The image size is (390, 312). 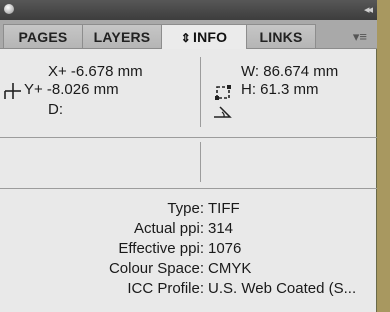 I want to click on sort-arrows-icon: ⇕, so click(x=185, y=38).